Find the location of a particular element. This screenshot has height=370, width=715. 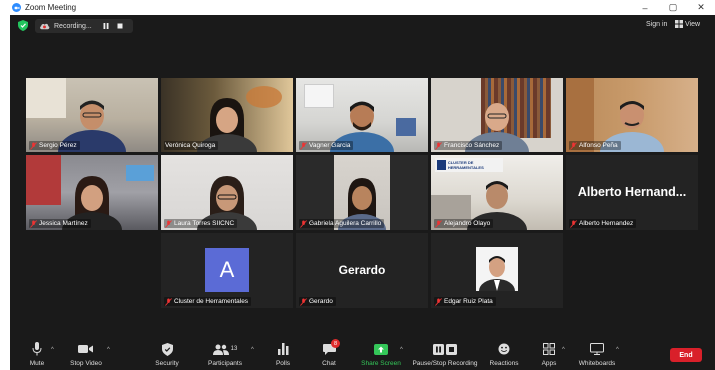

security-shield-icon is located at coordinates (167, 349).